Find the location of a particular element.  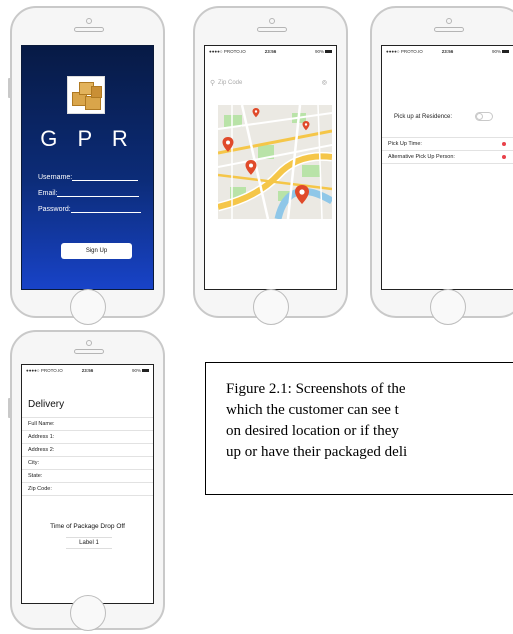

map-graphic is located at coordinates (275, 162).